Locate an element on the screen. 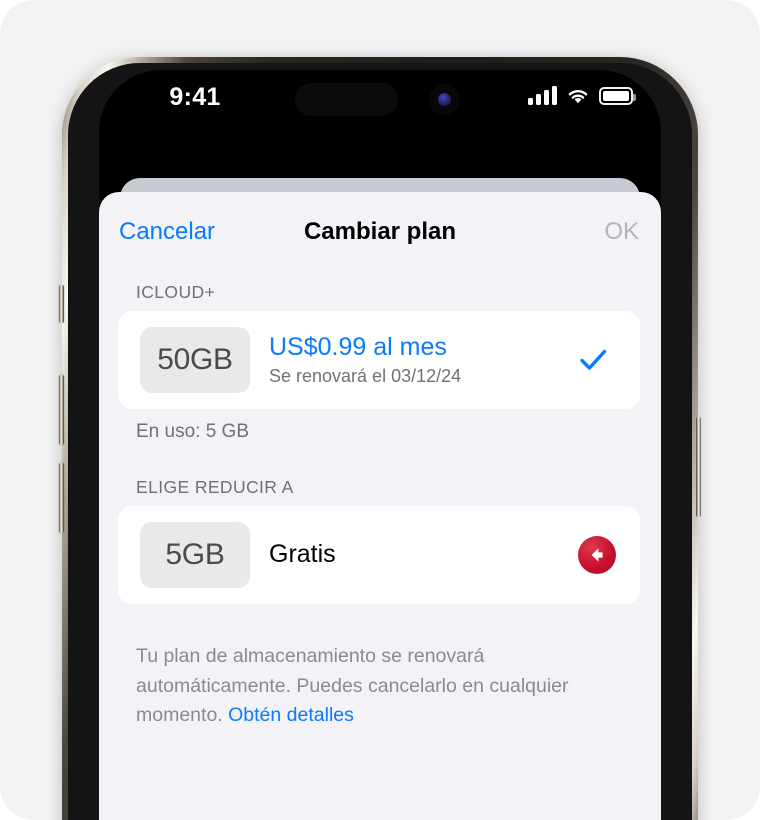  downgrade-plan-price: Gratis is located at coordinates (302, 554).